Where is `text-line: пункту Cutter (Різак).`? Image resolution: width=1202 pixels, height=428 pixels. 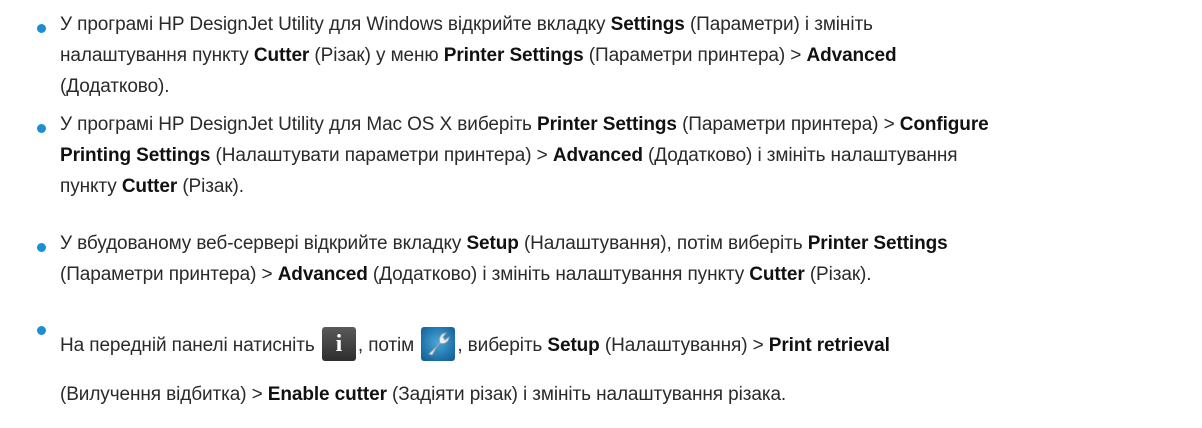 text-line: пункту Cutter (Різак). is located at coordinates (152, 186).